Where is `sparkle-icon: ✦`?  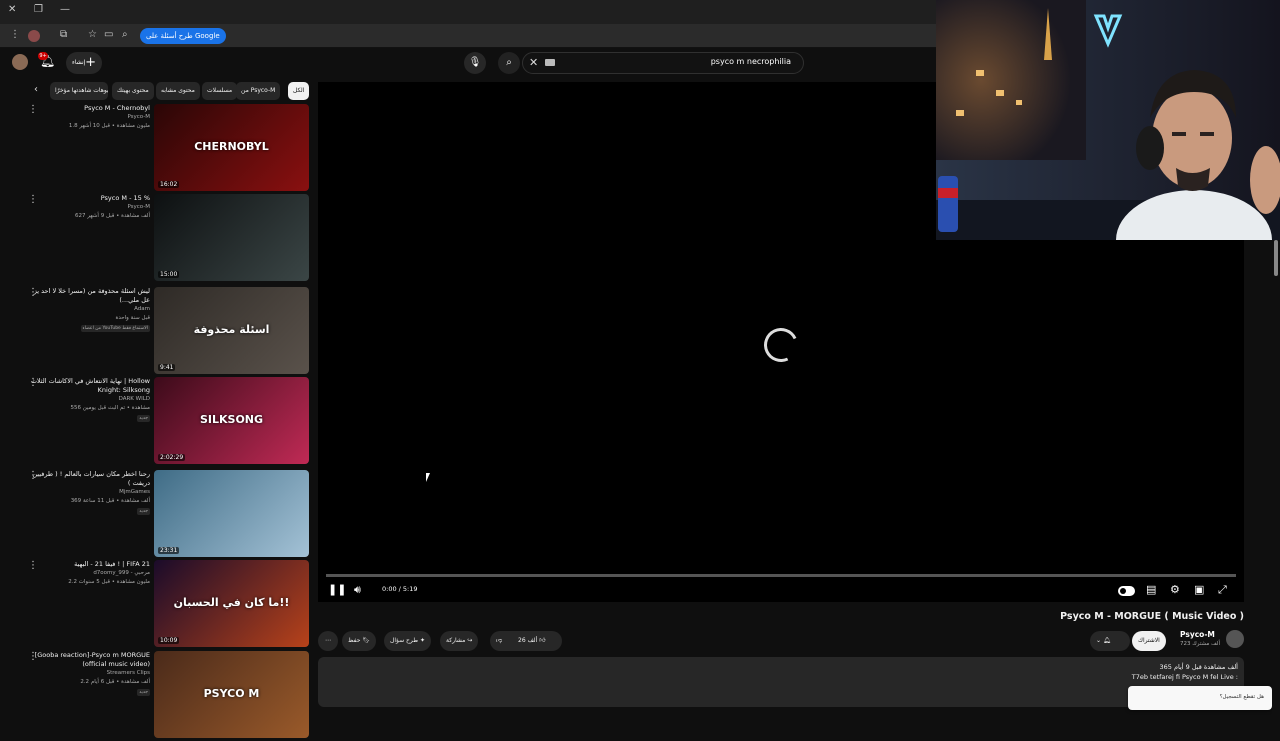
sparkle-icon: ✦ is located at coordinates (422, 640).